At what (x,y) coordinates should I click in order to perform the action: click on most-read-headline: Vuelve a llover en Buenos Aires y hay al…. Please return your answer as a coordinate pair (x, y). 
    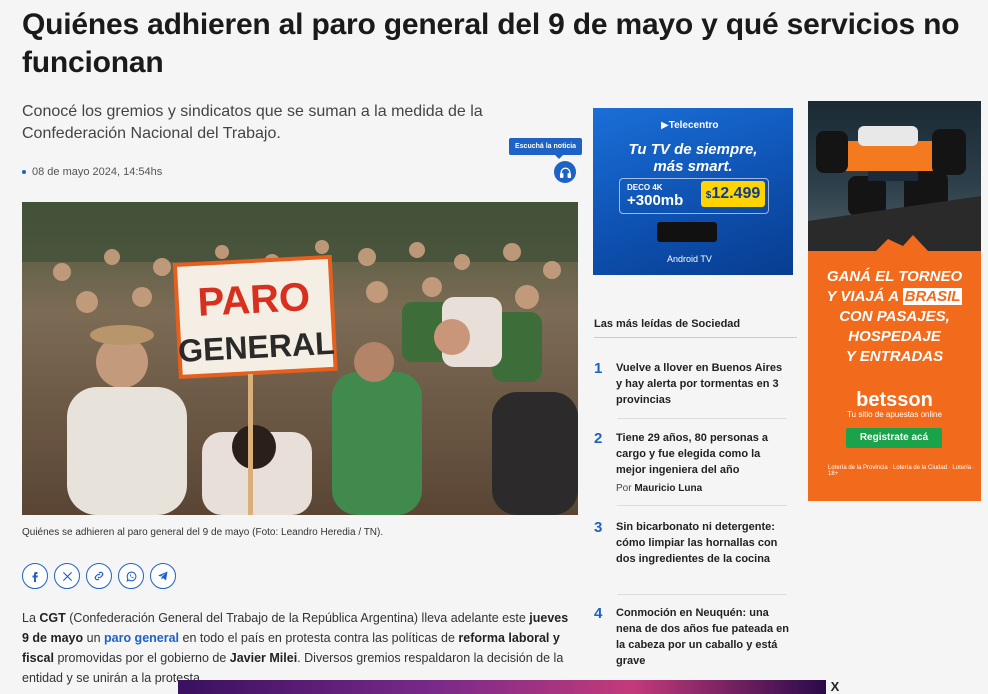
    Looking at the image, I should click on (702, 384).